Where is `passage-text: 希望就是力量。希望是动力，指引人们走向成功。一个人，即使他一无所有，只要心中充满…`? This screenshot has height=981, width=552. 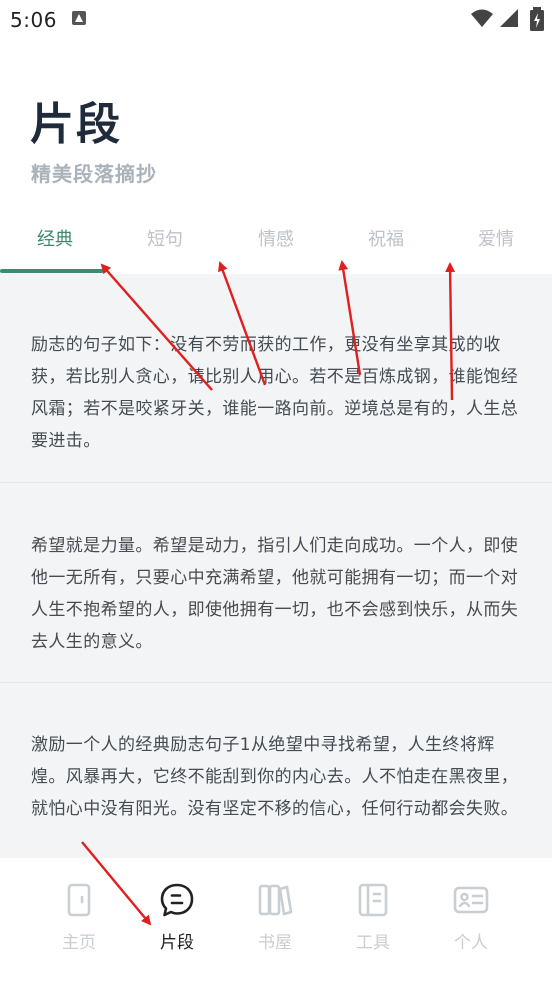
passage-text: 希望就是力量。希望是动力，指引人们走向成功。一个人，即使他一无所有，只要心中充满… is located at coordinates (275, 594).